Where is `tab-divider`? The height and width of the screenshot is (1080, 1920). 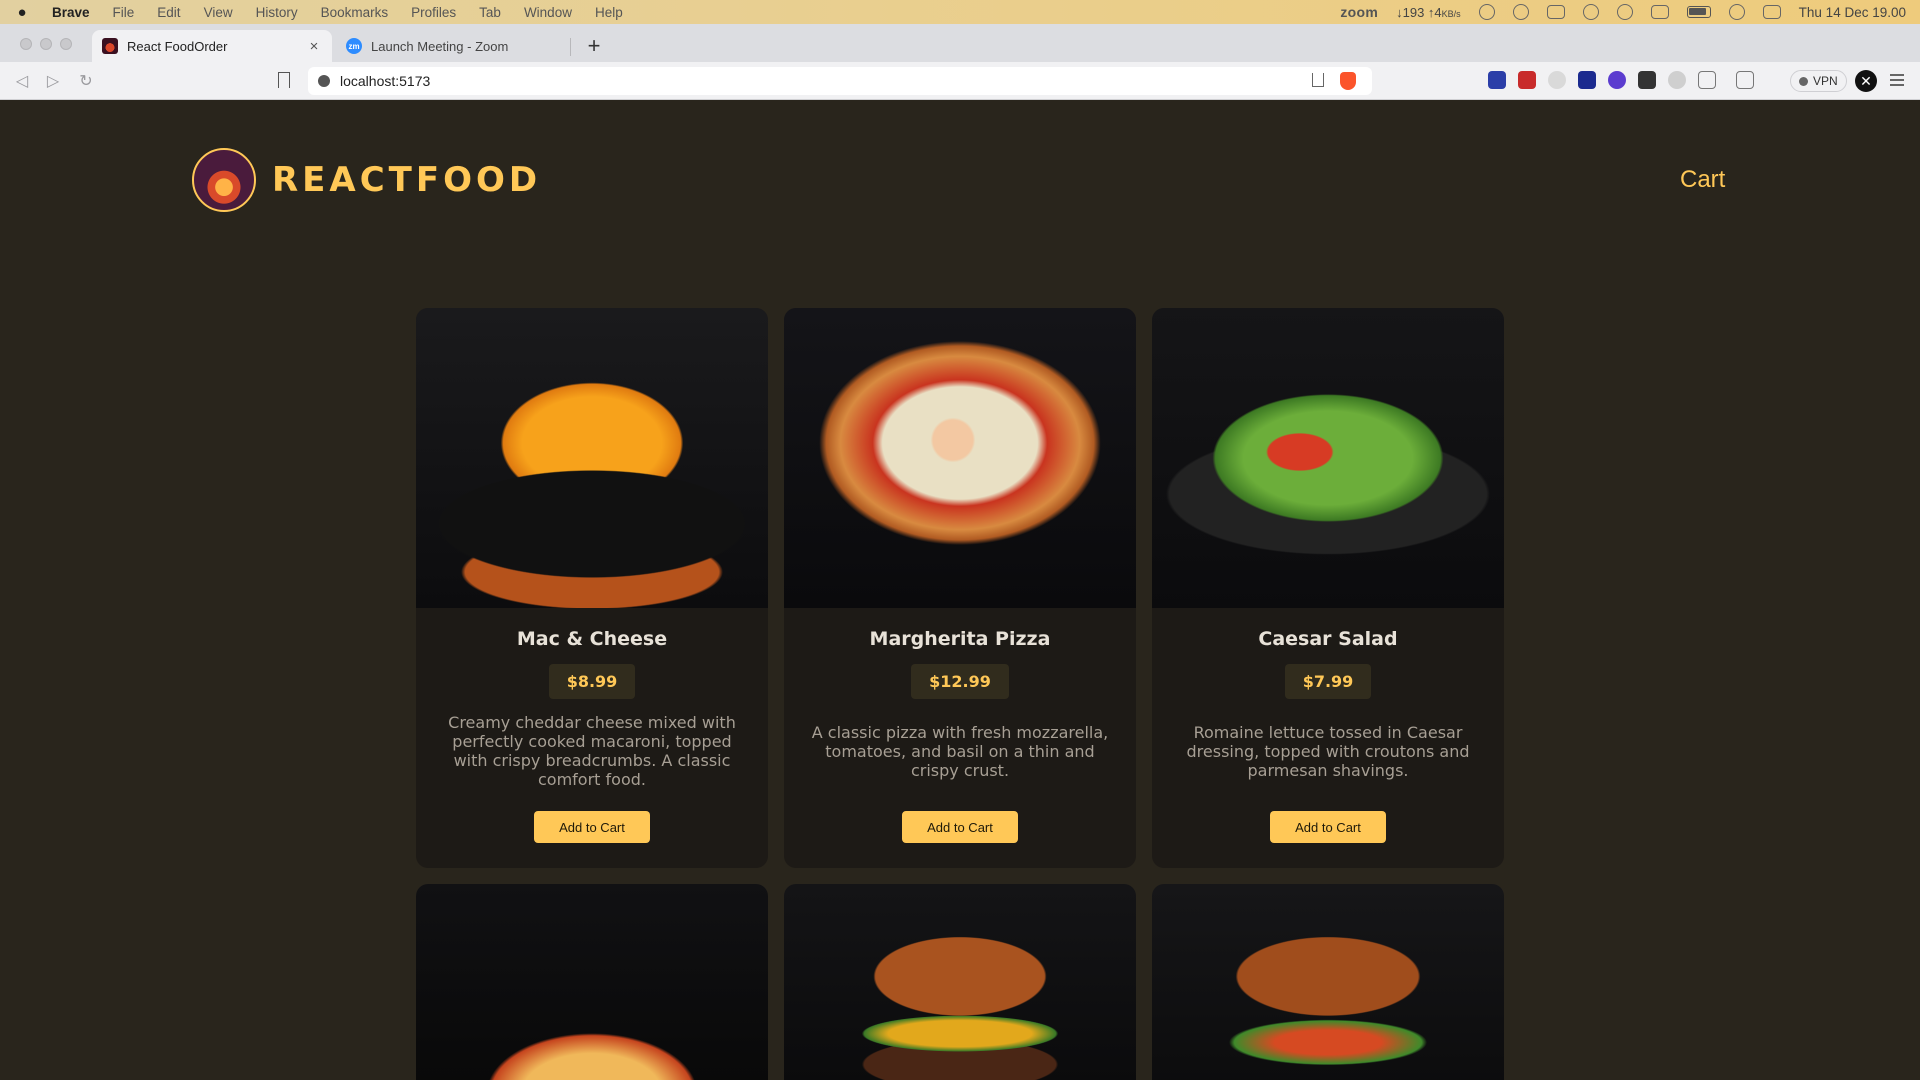
tab-divider is located at coordinates (570, 47).